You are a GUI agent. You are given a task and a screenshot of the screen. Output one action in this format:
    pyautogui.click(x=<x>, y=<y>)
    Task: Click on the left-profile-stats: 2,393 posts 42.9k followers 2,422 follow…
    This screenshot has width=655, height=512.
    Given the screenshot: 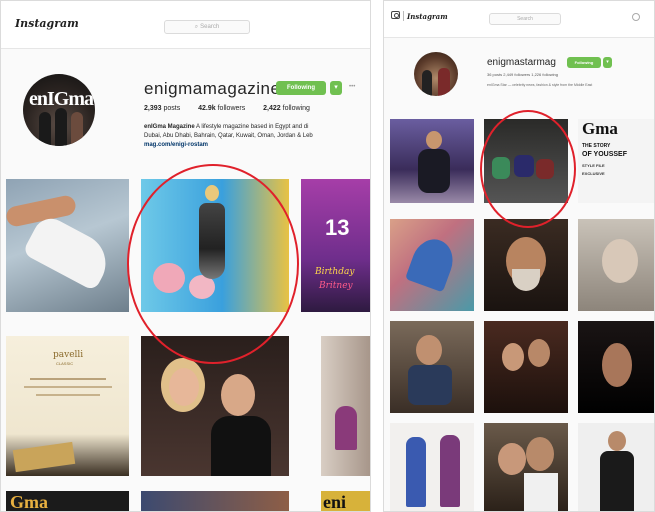 What is the action you would take?
    pyautogui.click(x=227, y=108)
    